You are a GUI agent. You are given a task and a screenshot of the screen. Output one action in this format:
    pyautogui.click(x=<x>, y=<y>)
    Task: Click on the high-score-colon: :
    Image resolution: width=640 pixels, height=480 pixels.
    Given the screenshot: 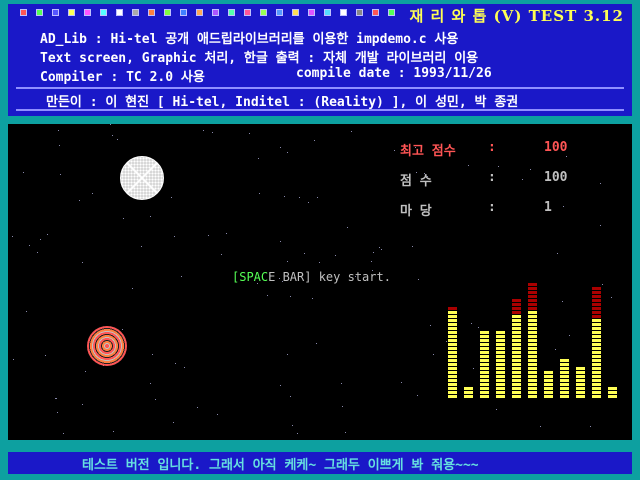 What is the action you would take?
    pyautogui.click(x=492, y=147)
    